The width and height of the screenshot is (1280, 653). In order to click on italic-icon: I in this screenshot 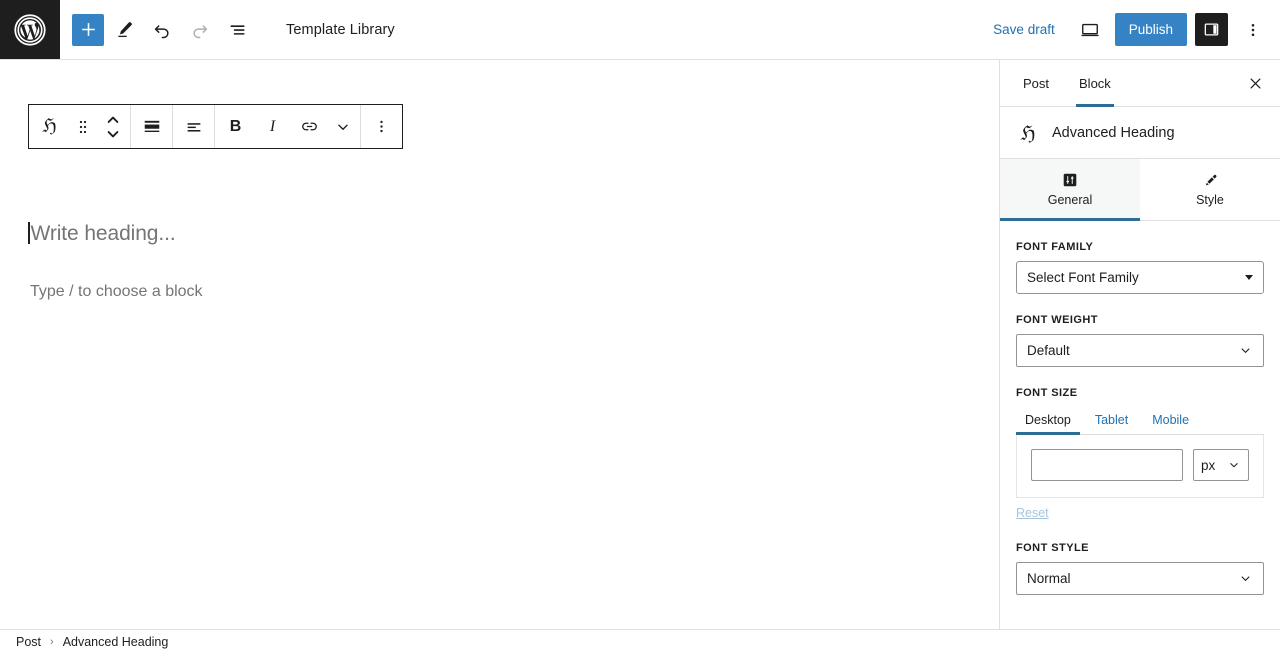, I will do `click(272, 126)`.